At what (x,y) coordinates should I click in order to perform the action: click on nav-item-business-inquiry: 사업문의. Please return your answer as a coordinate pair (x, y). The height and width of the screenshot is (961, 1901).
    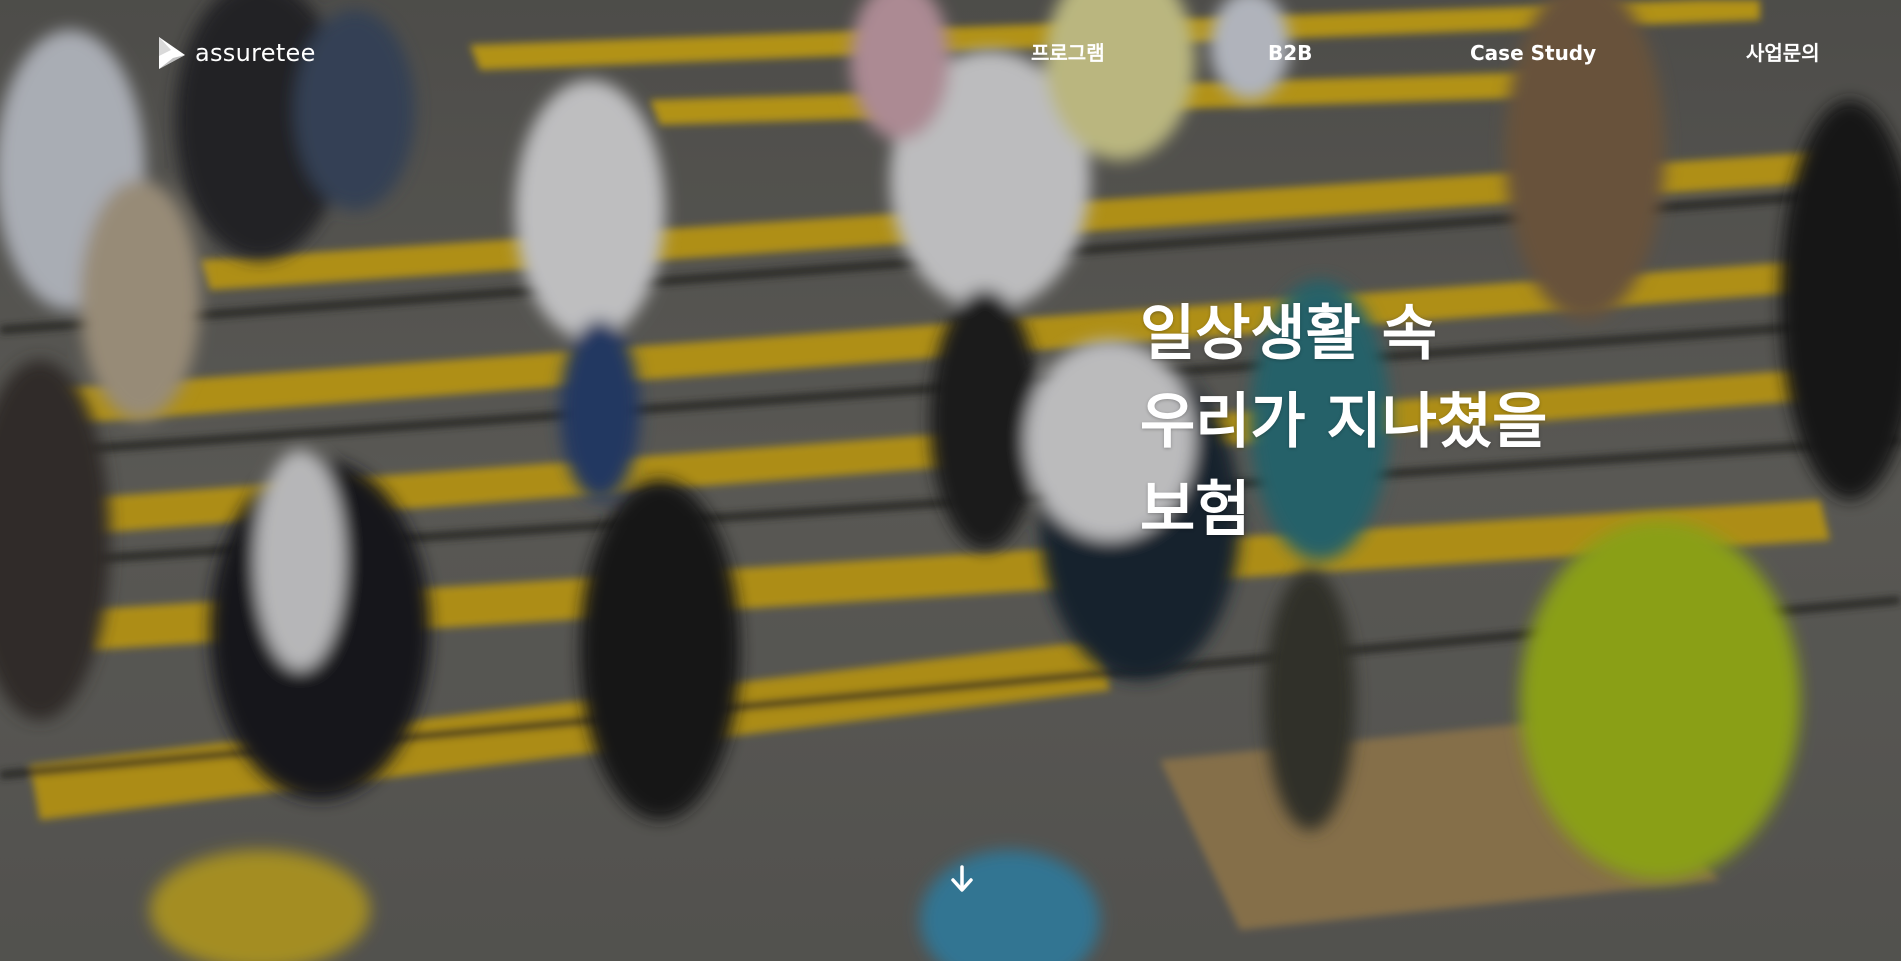
    Looking at the image, I should click on (1783, 53).